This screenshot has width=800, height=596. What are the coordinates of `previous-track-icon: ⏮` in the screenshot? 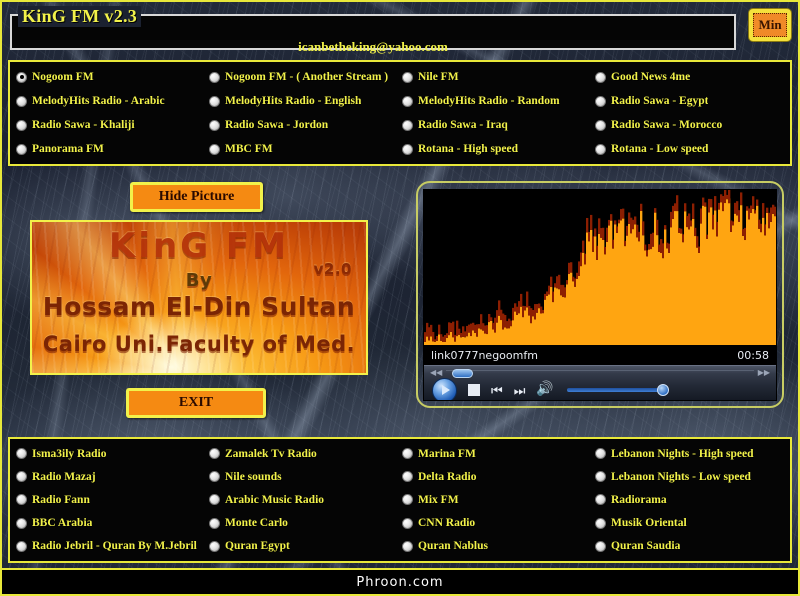 It's located at (497, 390).